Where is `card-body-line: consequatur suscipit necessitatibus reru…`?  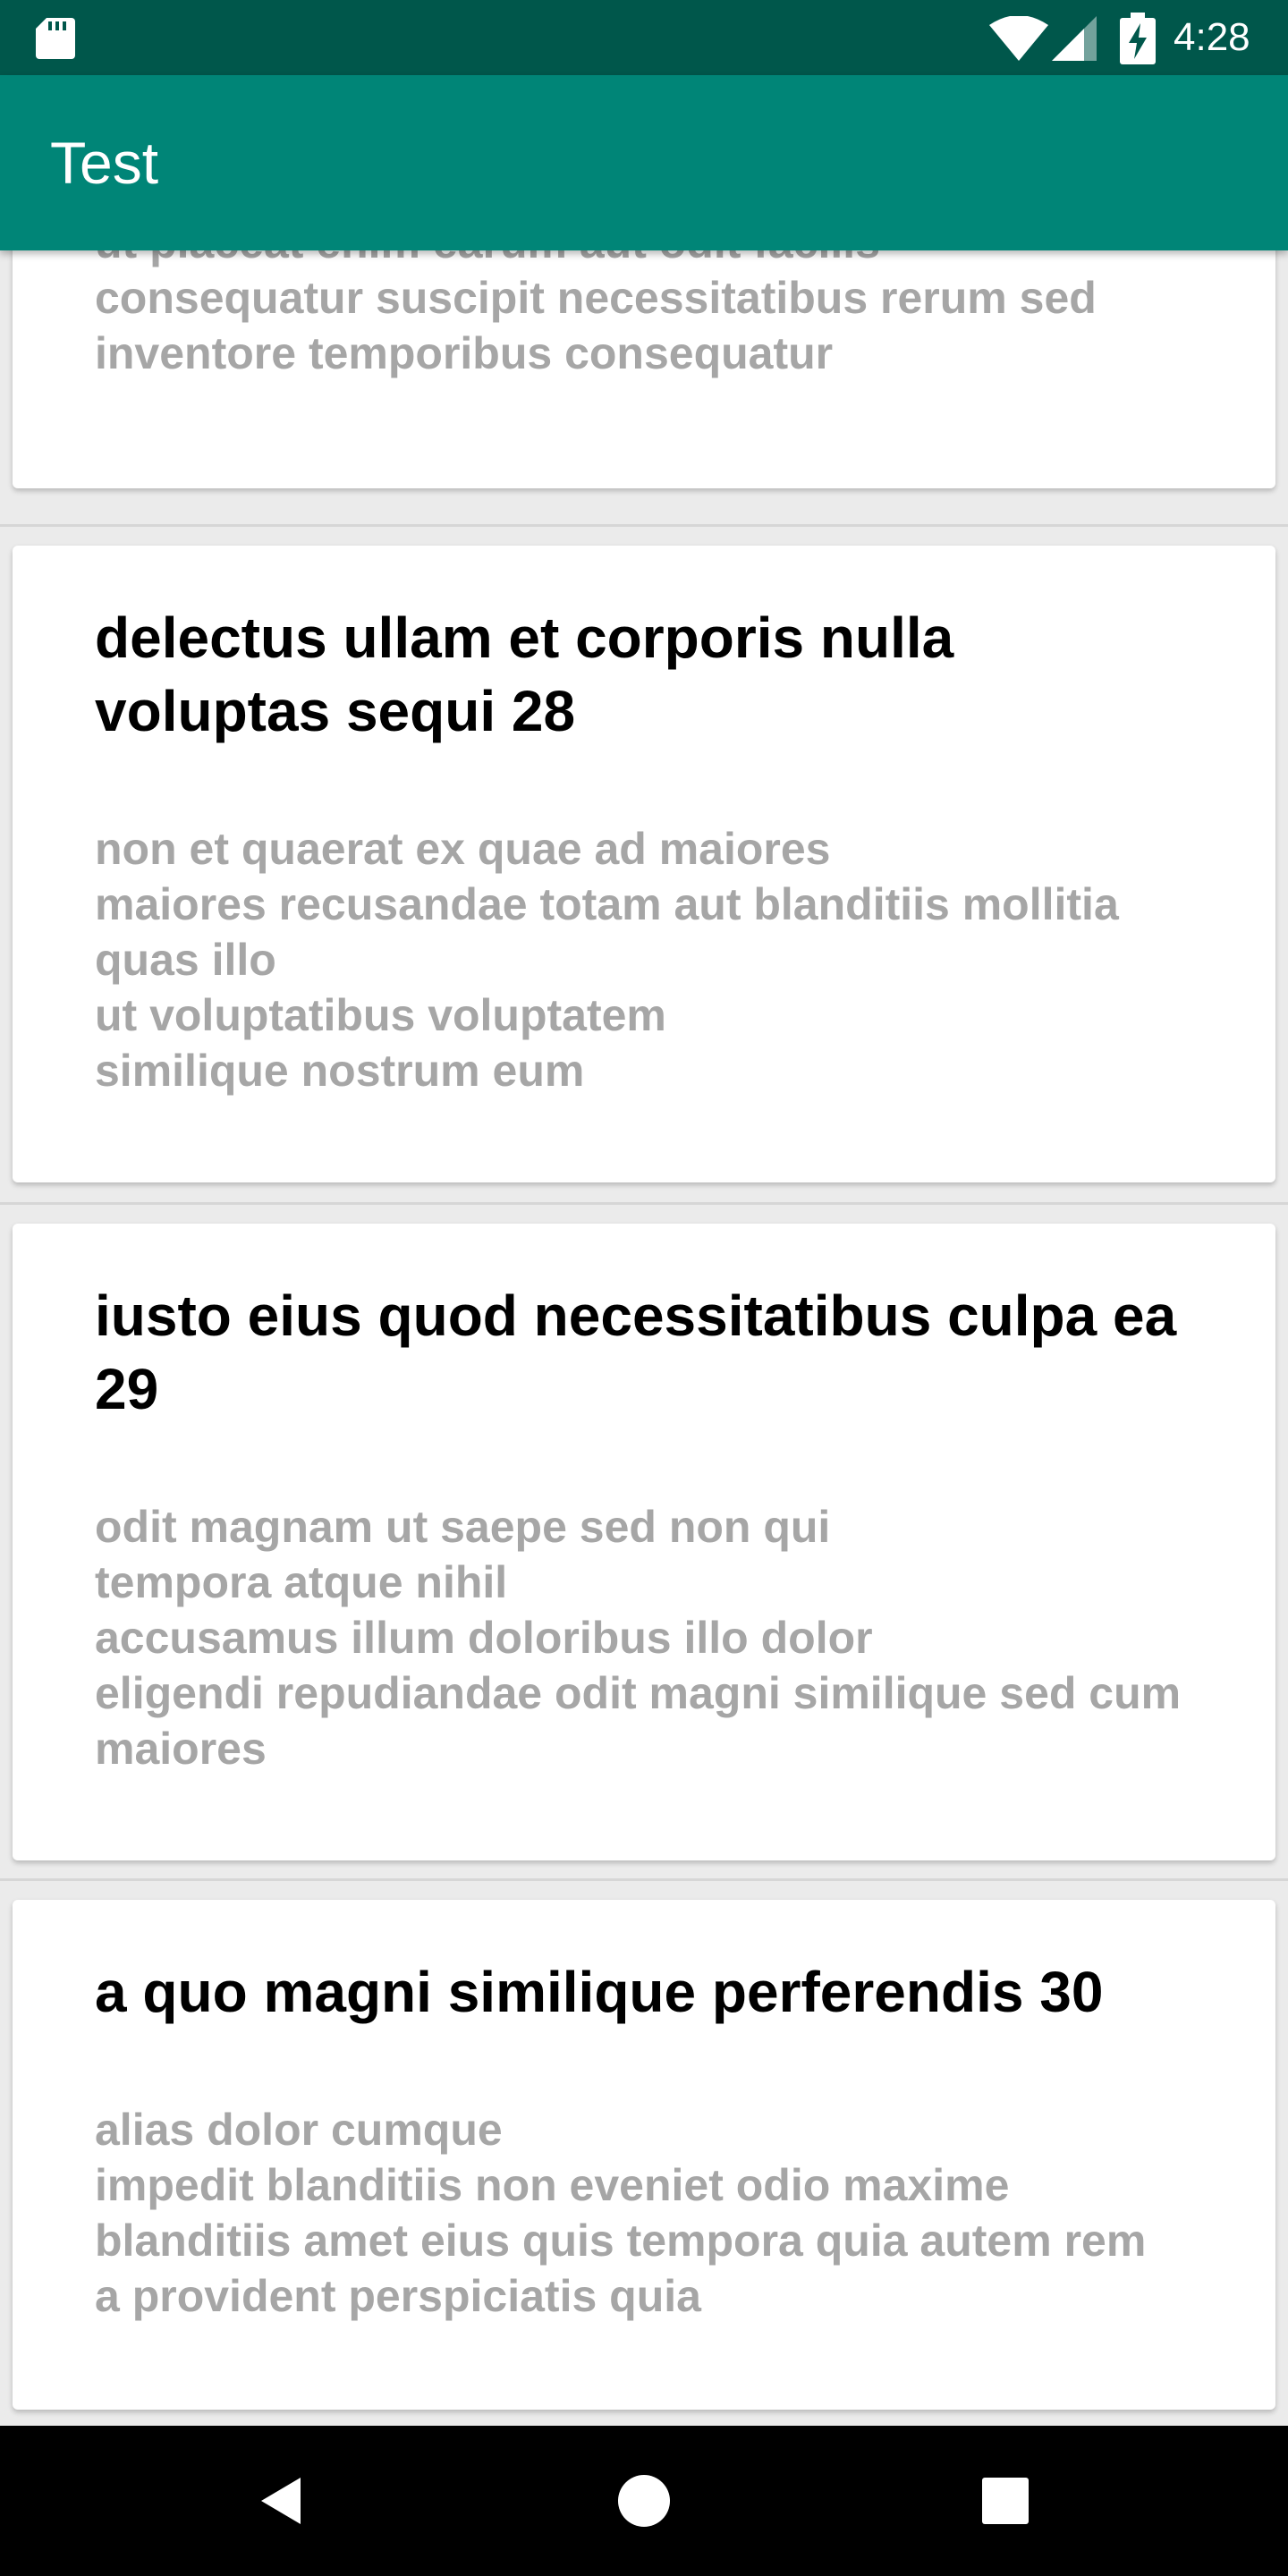
card-body-line: consequatur suscipit necessitatibus reru… is located at coordinates (596, 298).